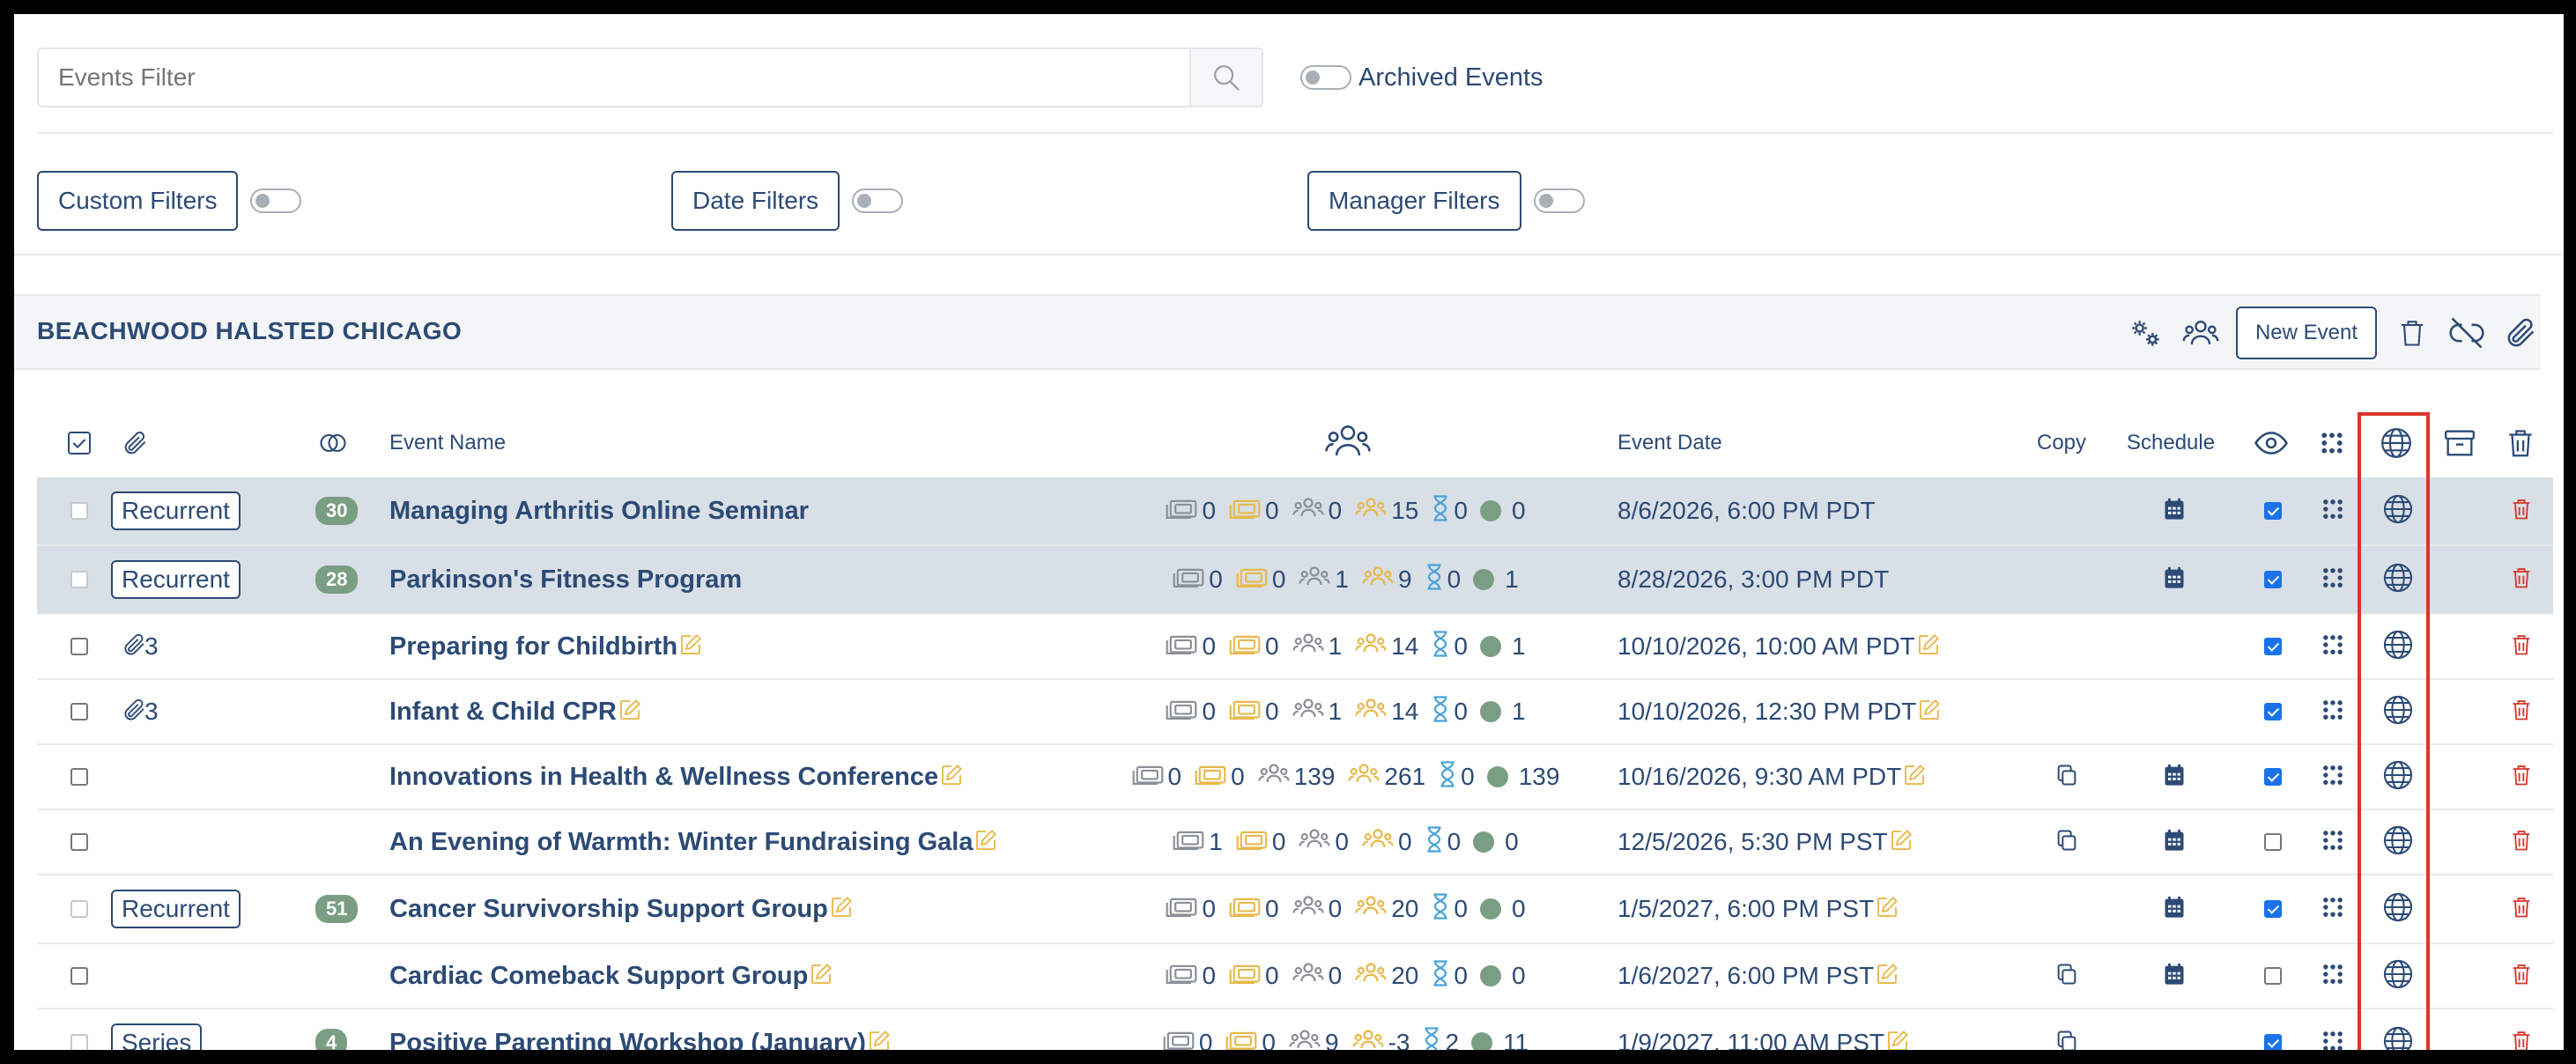 Image resolution: width=2576 pixels, height=1064 pixels. I want to click on events-filter-input, so click(614, 77).